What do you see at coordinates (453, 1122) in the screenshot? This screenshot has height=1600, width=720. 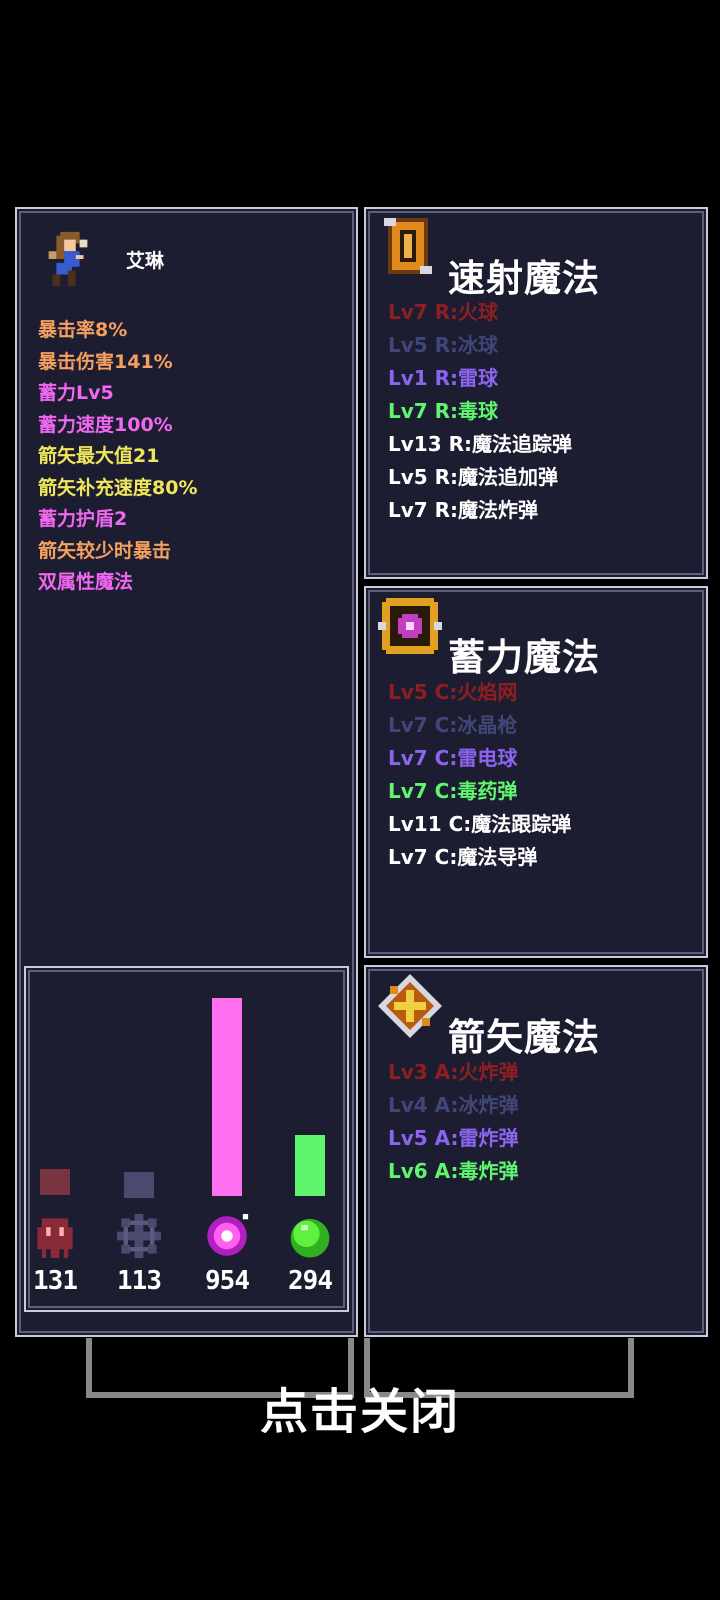 I see `arrow-spell-list: Lv3 A:火炸弹 Lv4 A:冰炸弹 Lv5 A:雷炸弹 Lv6 A:毒炸弹` at bounding box center [453, 1122].